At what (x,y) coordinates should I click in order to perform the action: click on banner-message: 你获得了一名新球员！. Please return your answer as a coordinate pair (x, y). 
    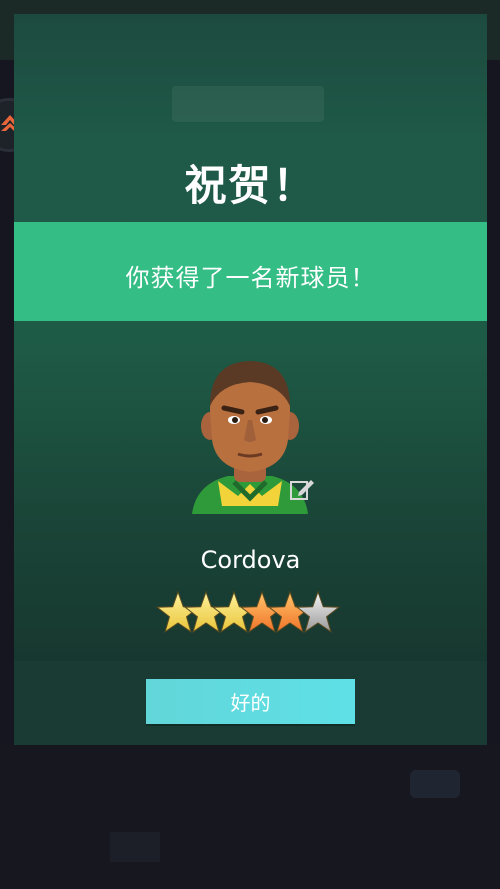
    Looking at the image, I should click on (250, 278).